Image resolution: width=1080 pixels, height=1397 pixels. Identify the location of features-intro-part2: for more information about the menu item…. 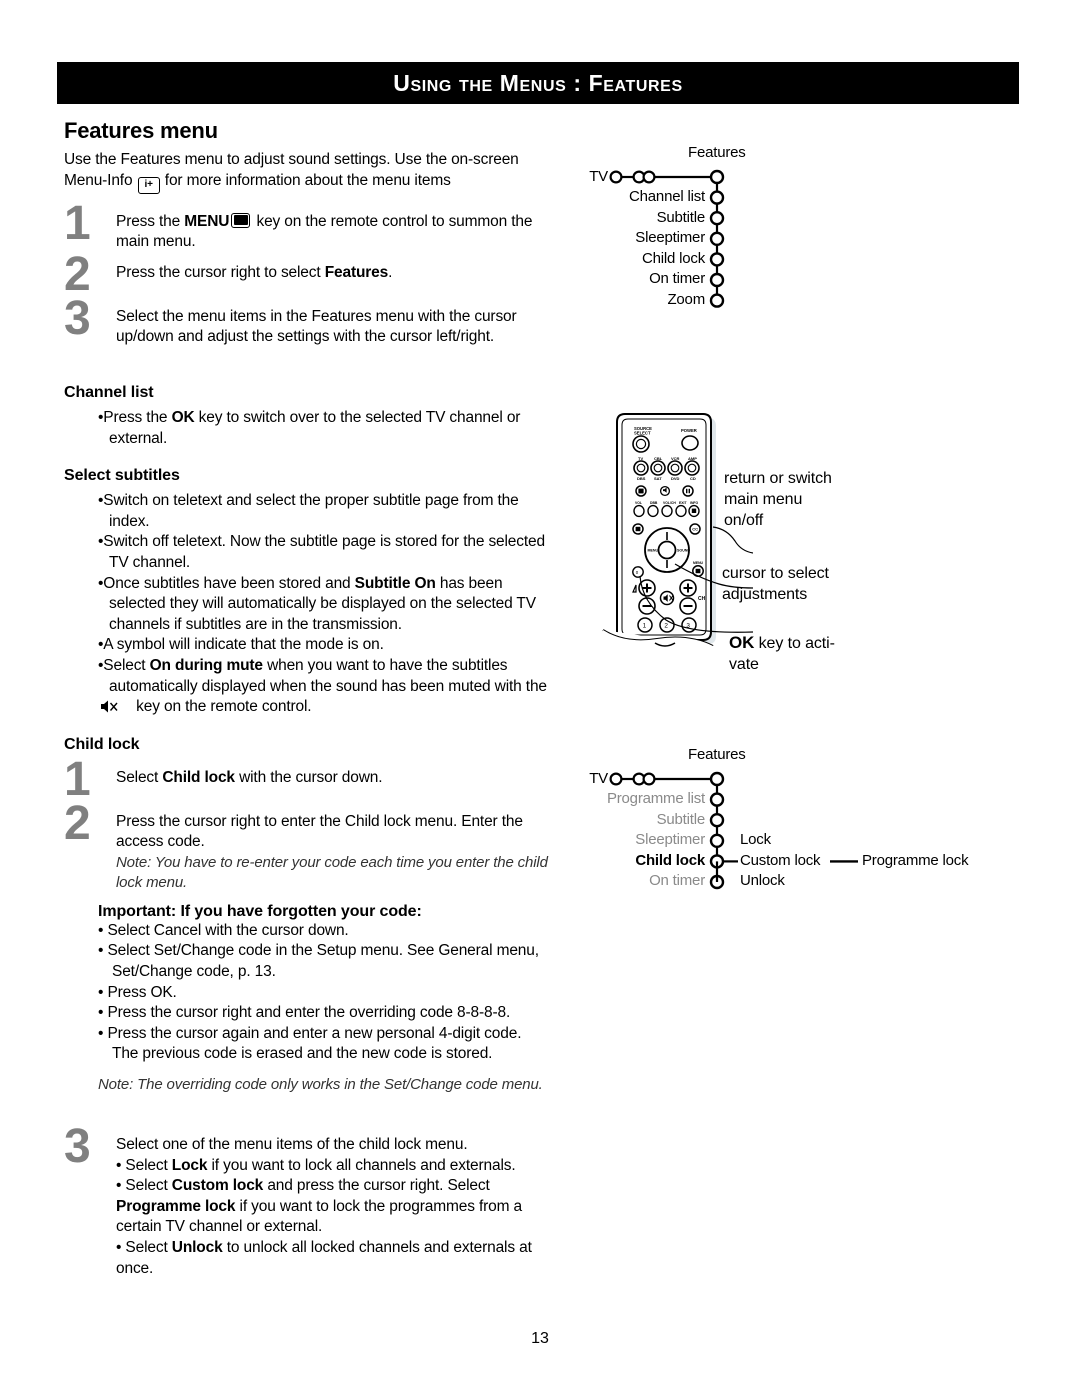
(307, 180).